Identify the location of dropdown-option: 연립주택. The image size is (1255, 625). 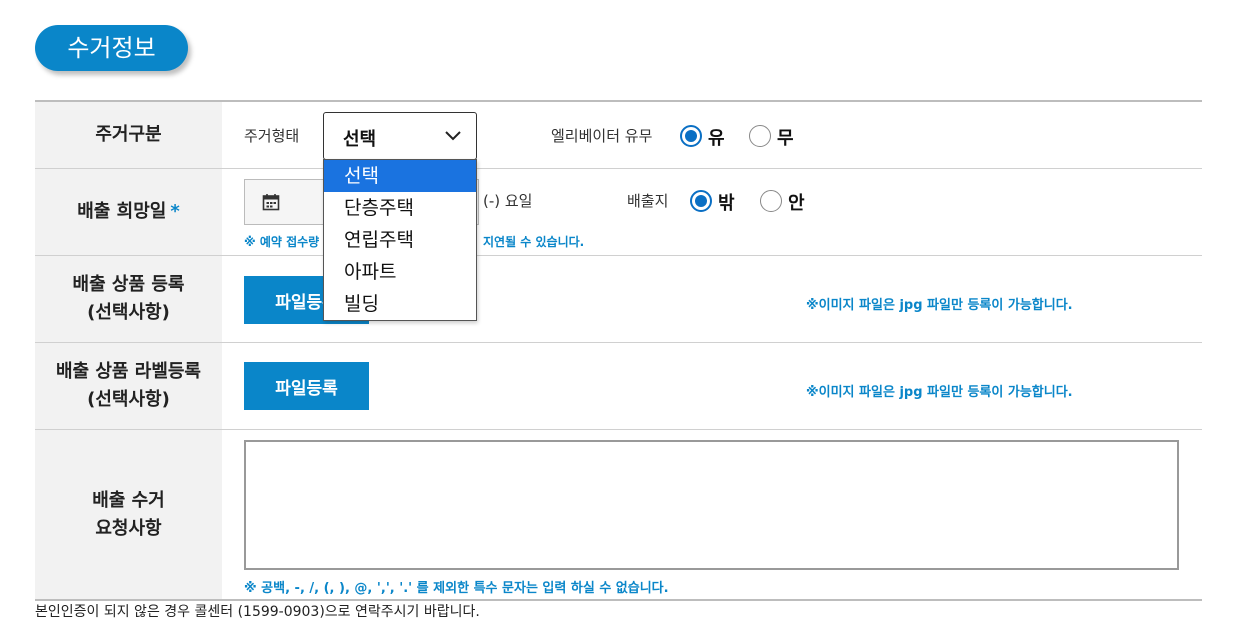
(400, 240).